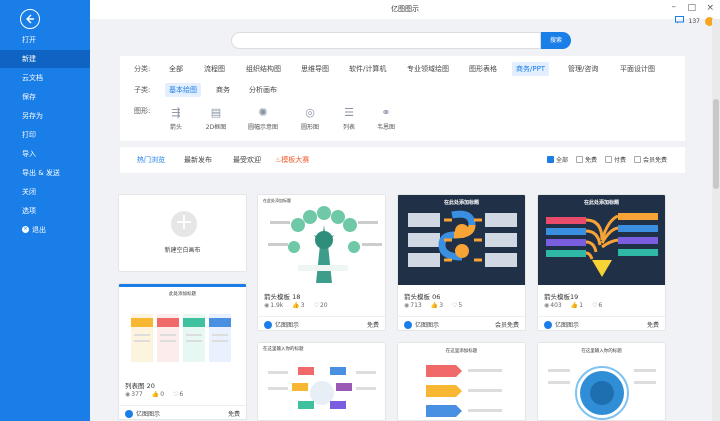  Describe the element at coordinates (45, 154) in the screenshot. I see `sidebar-item-import: 导入` at that location.